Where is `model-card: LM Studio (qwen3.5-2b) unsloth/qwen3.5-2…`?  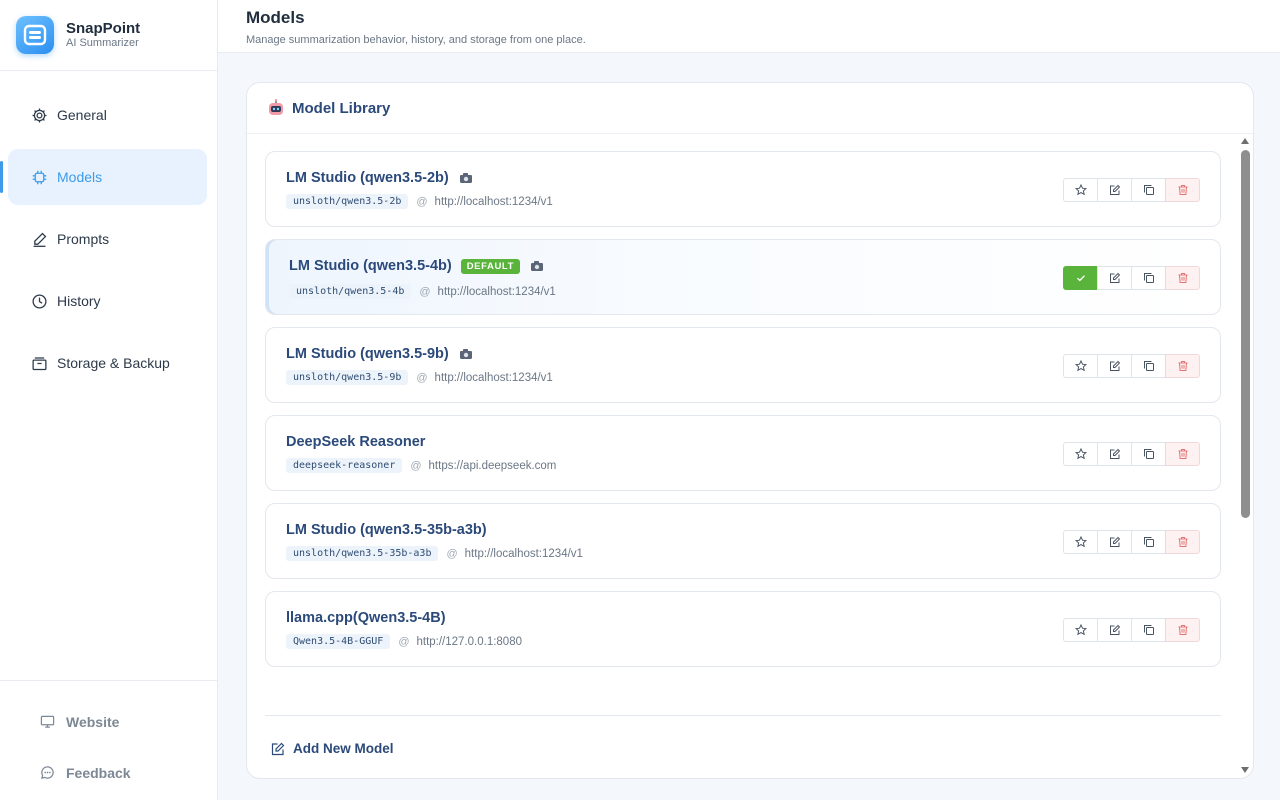 model-card: LM Studio (qwen3.5-2b) unsloth/qwen3.5-2… is located at coordinates (743, 189).